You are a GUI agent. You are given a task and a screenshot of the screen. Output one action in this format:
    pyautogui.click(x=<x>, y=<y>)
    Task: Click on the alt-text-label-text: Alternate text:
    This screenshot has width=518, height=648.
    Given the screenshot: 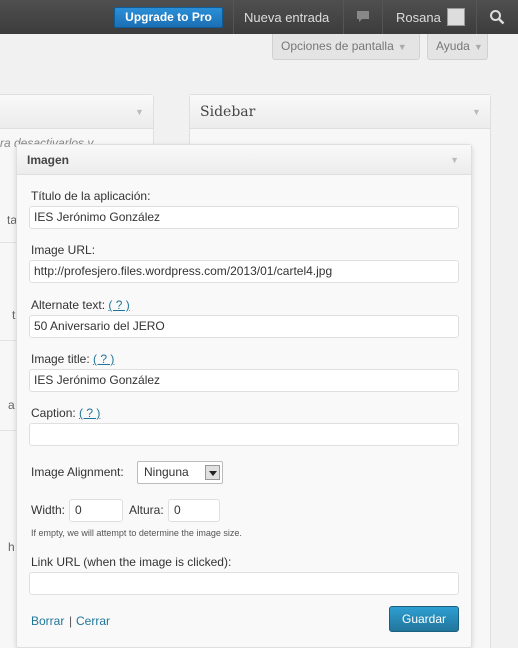 What is the action you would take?
    pyautogui.click(x=68, y=305)
    